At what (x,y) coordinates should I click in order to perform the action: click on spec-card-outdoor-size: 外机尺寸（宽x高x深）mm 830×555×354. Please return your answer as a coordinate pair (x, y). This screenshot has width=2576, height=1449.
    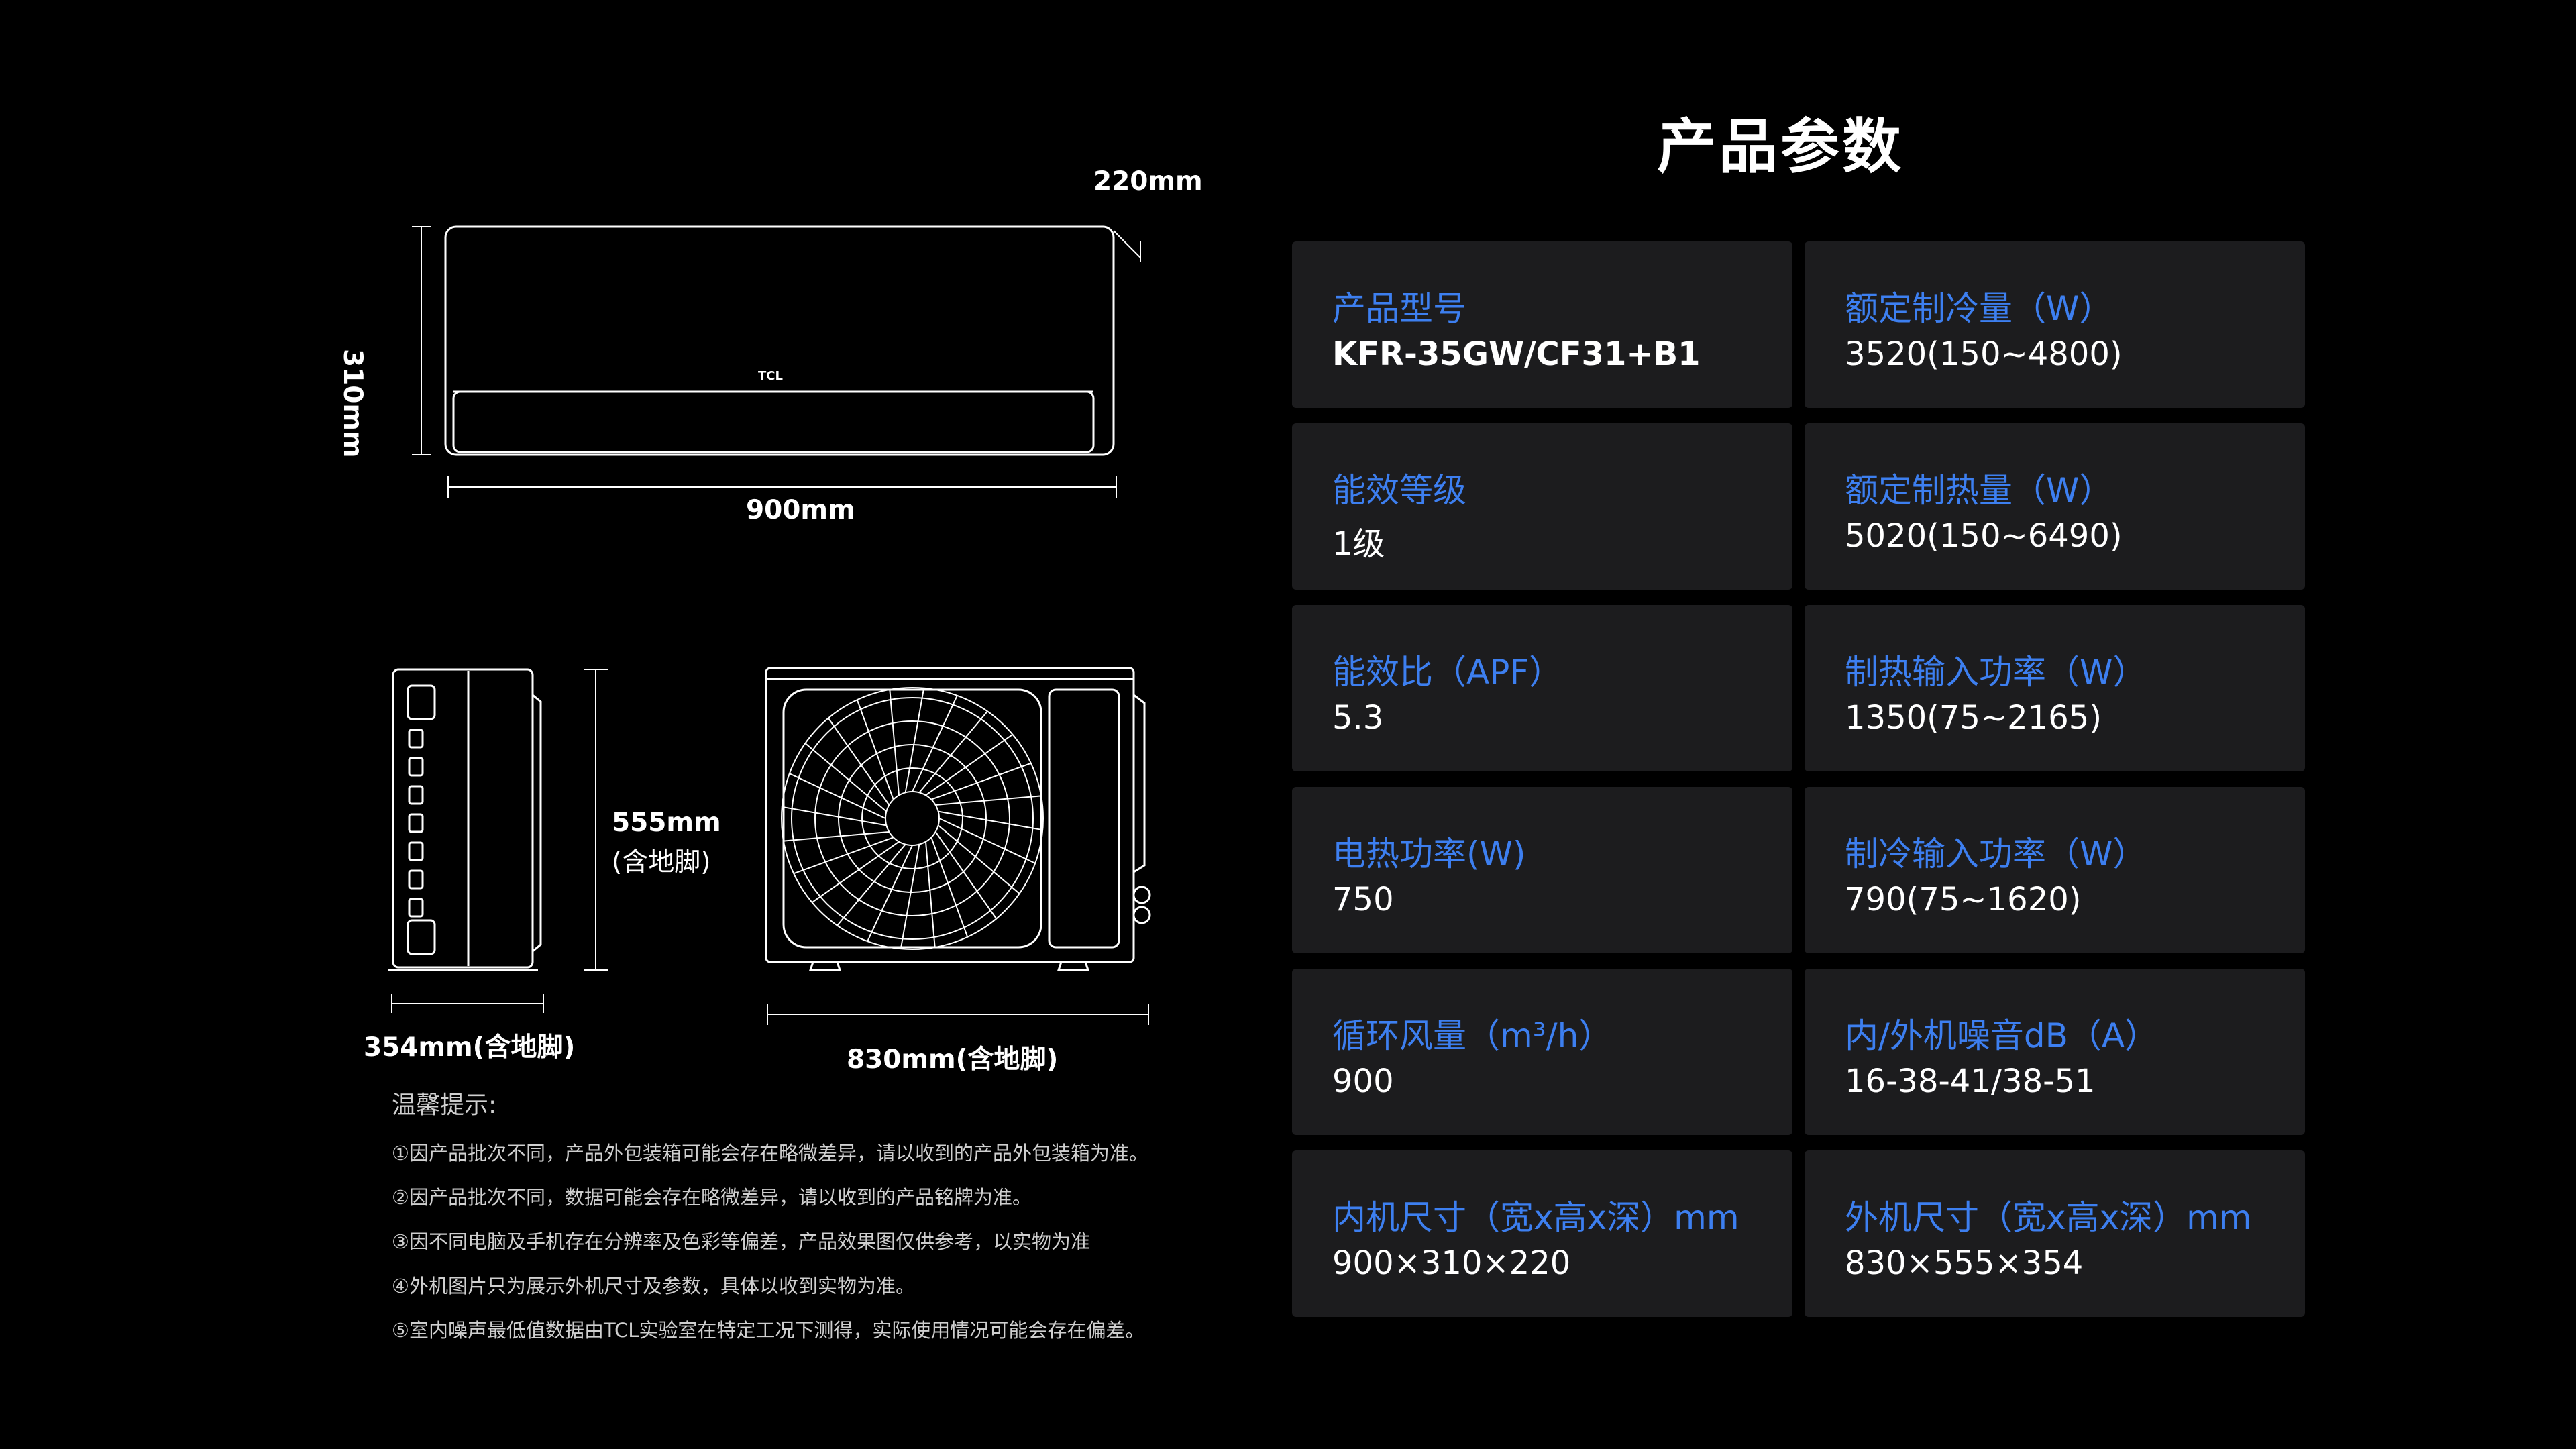
    Looking at the image, I should click on (2055, 1233).